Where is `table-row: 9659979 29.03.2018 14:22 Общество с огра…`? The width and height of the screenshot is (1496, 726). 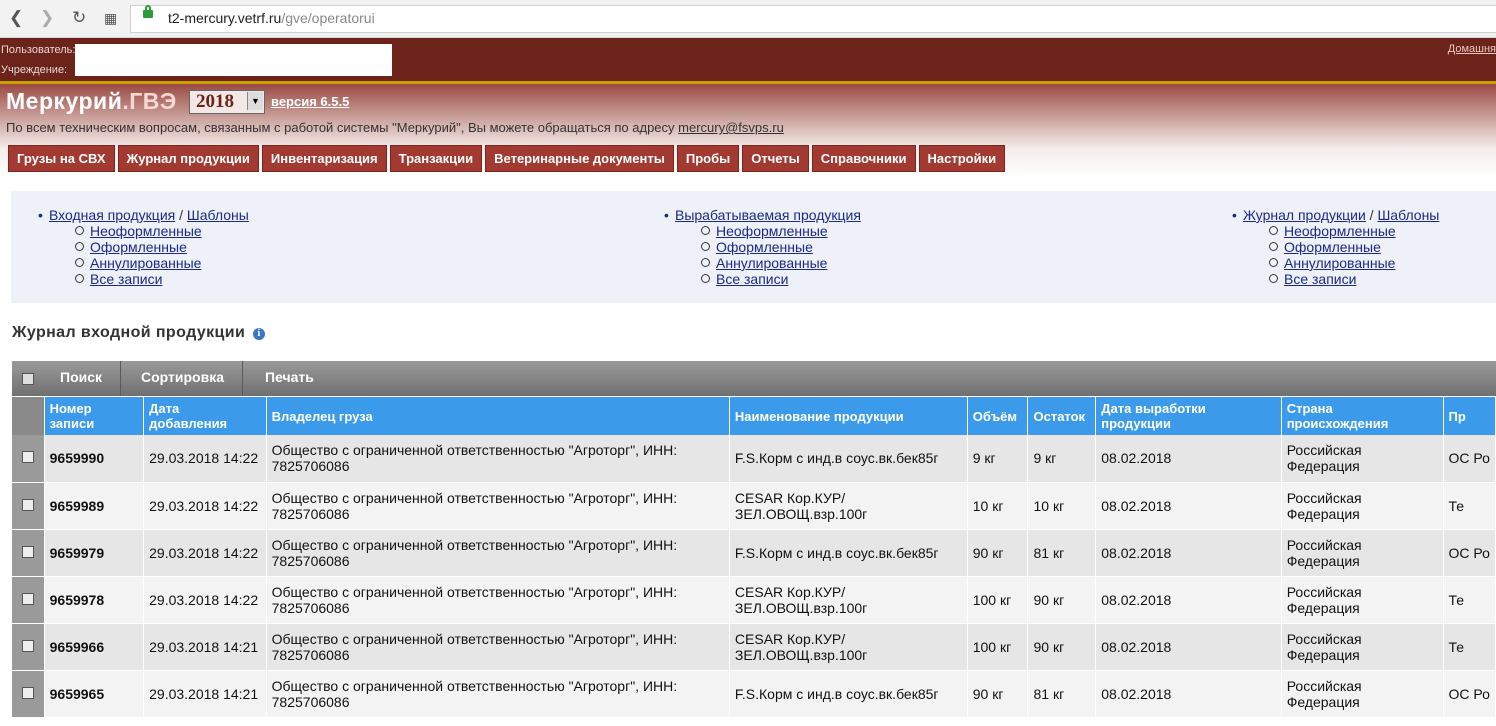 table-row: 9659979 29.03.2018 14:22 Общество с огра… is located at coordinates (754, 553).